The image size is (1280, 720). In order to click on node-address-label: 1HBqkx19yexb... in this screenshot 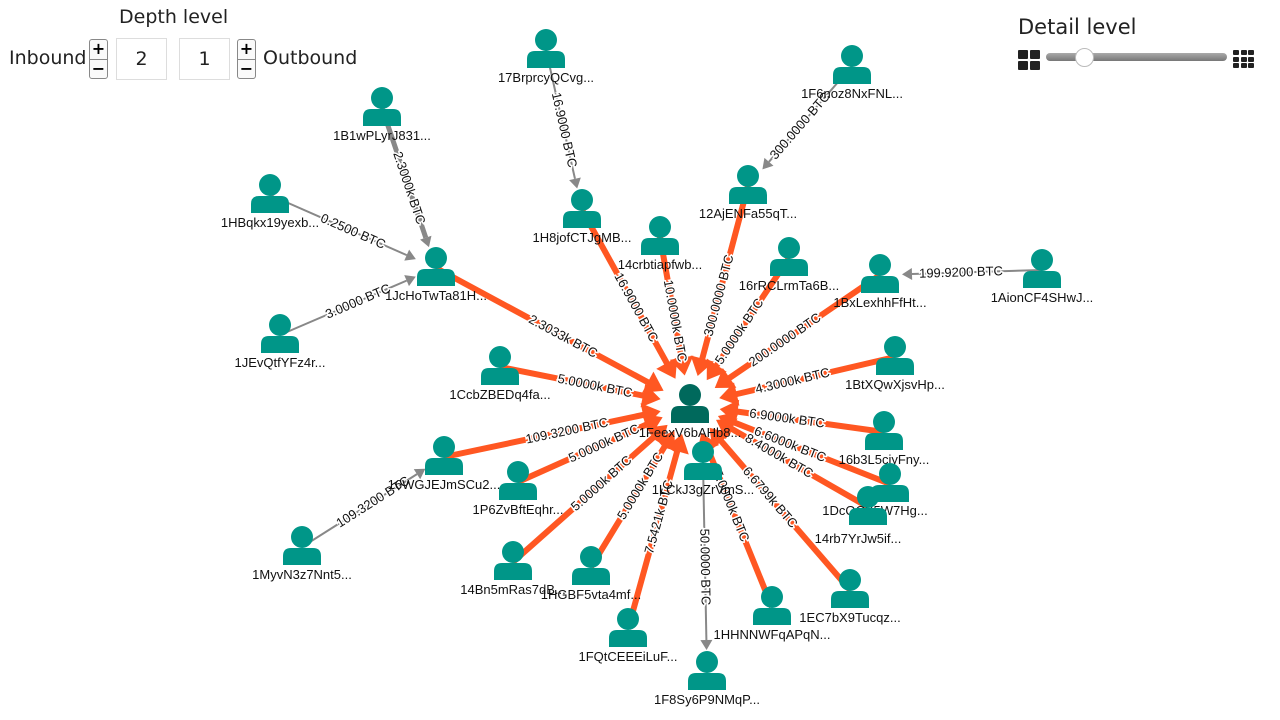, I will do `click(270, 222)`.